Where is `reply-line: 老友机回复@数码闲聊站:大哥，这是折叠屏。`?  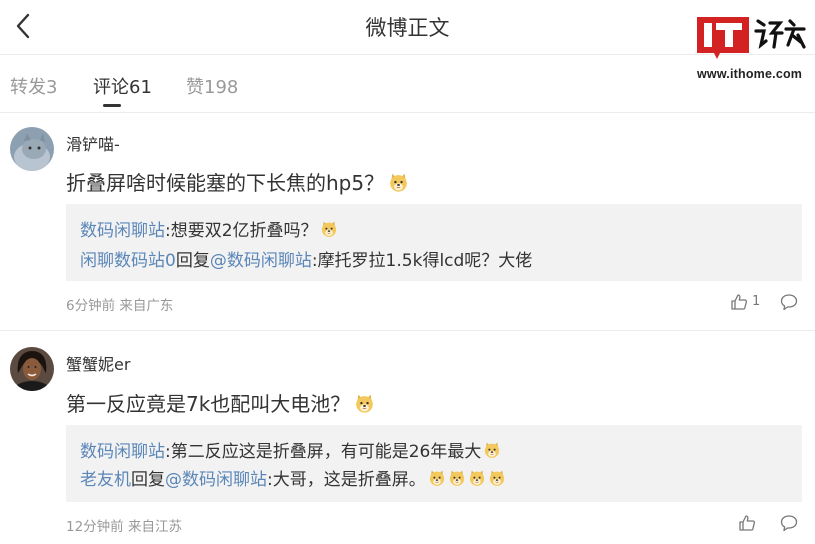
reply-line: 老友机回复@数码闲聊站:大哥，这是折叠屏。 is located at coordinates (293, 477).